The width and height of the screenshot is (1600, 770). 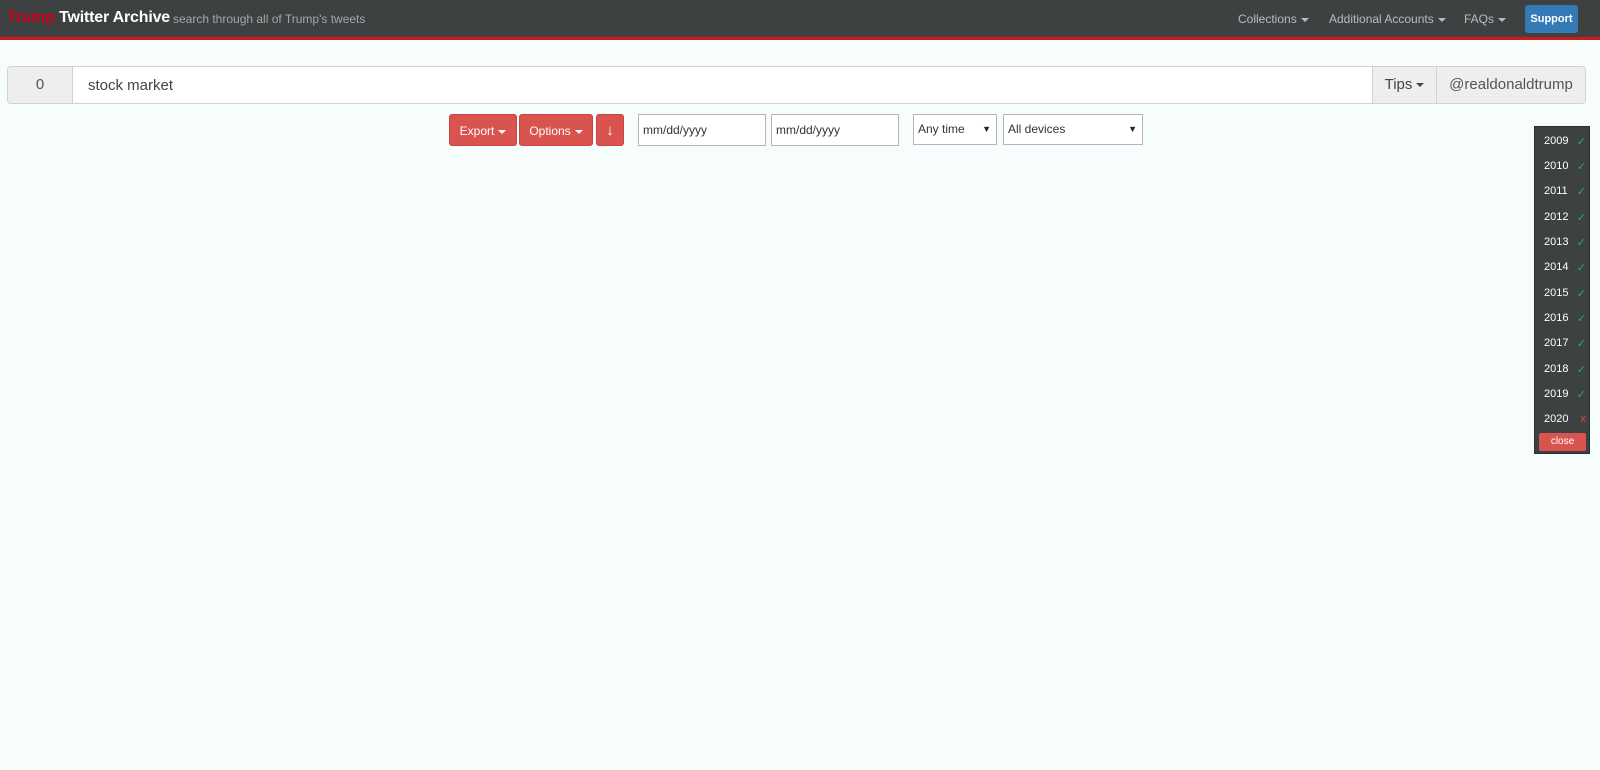 I want to click on support-button: Support, so click(x=1551, y=19).